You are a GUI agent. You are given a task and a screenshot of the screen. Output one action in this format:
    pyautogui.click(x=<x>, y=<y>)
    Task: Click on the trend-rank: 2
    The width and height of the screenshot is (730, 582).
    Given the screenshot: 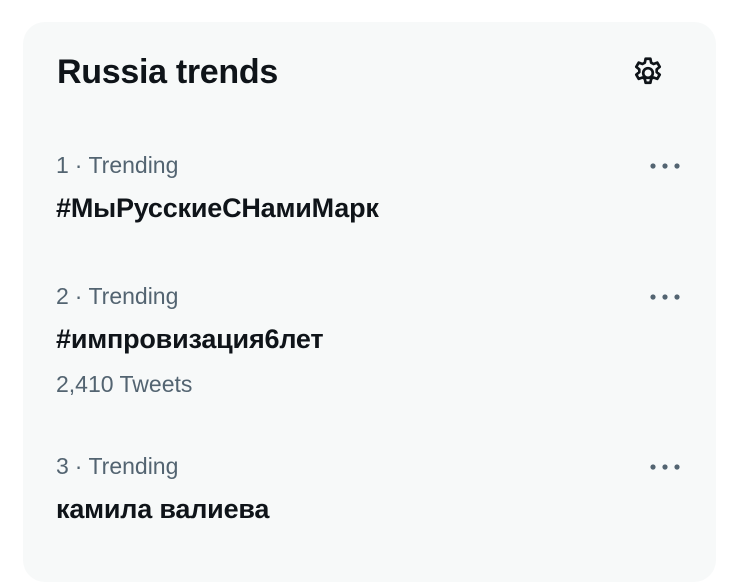 What is the action you would take?
    pyautogui.click(x=62, y=296)
    